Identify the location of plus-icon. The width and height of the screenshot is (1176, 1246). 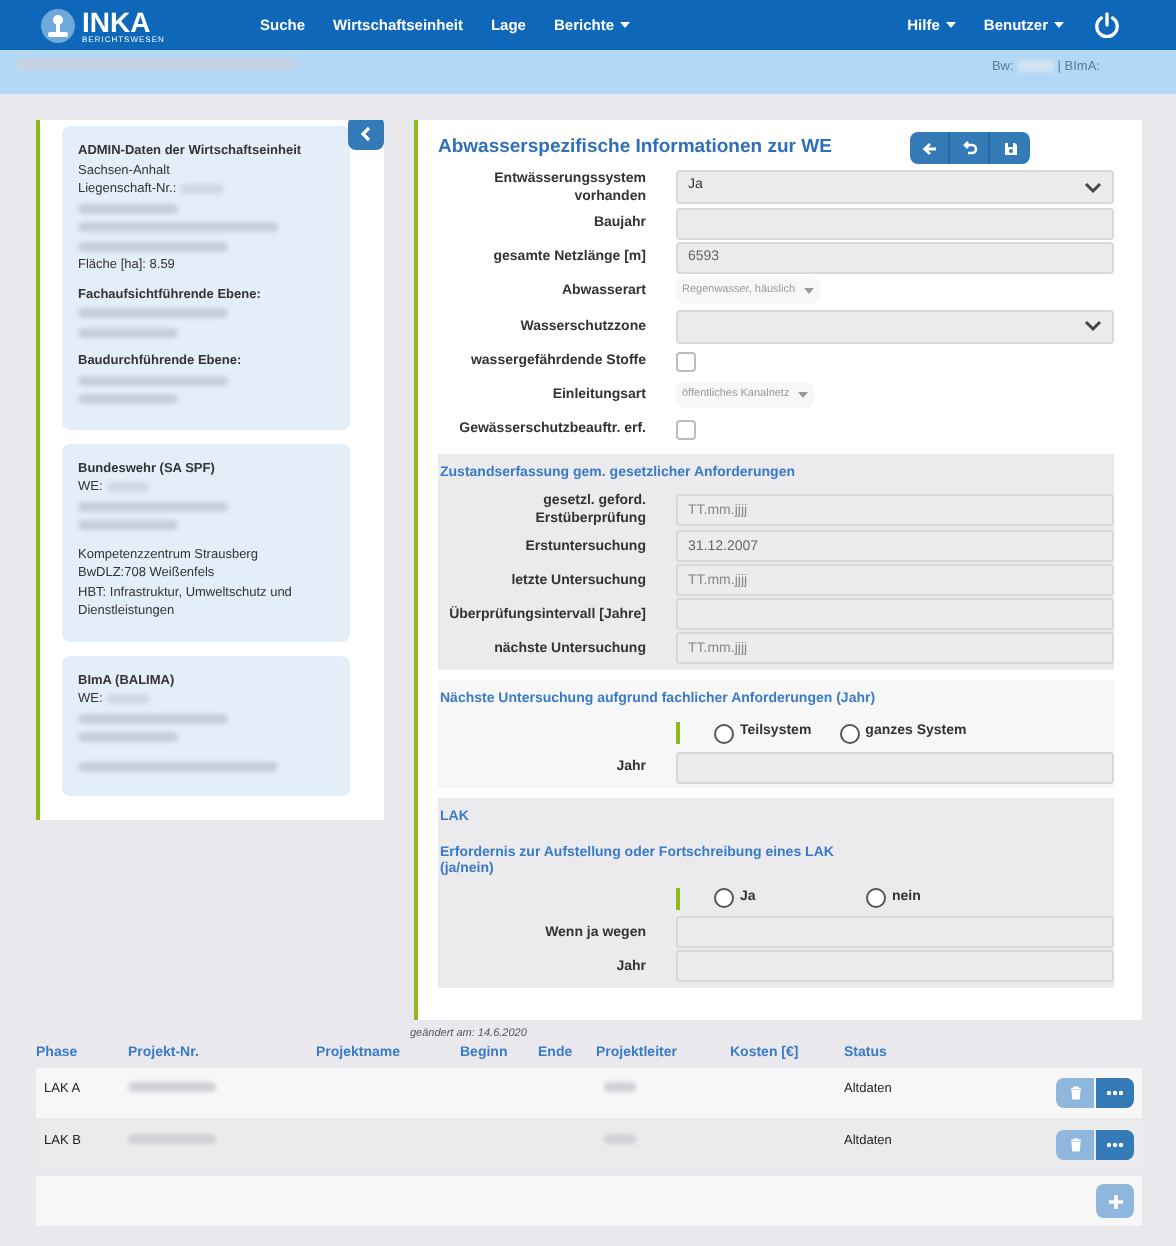
(1115, 1201).